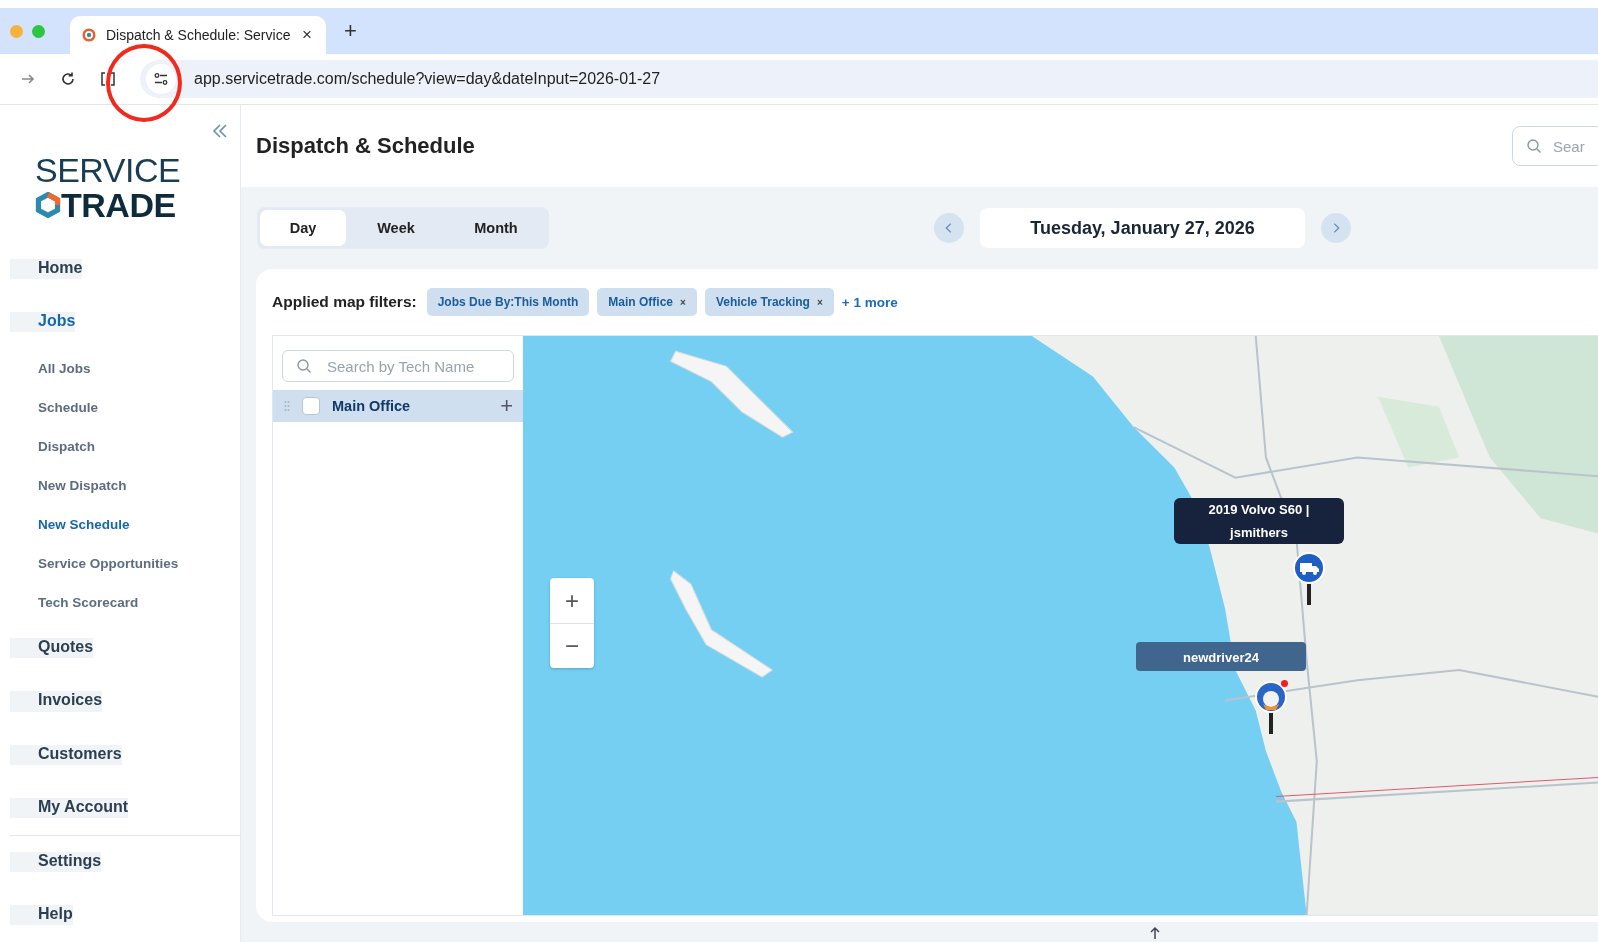  What do you see at coordinates (118, 205) in the screenshot?
I see `logo-text: TRADE` at bounding box center [118, 205].